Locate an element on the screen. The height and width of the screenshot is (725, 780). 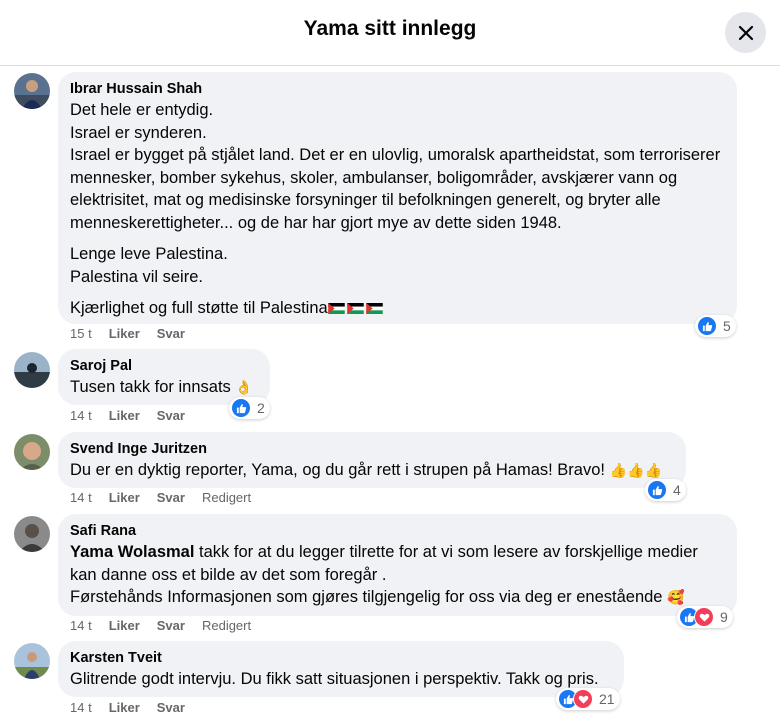
smiling-hearts-emoji: 🥰 is located at coordinates (676, 598).